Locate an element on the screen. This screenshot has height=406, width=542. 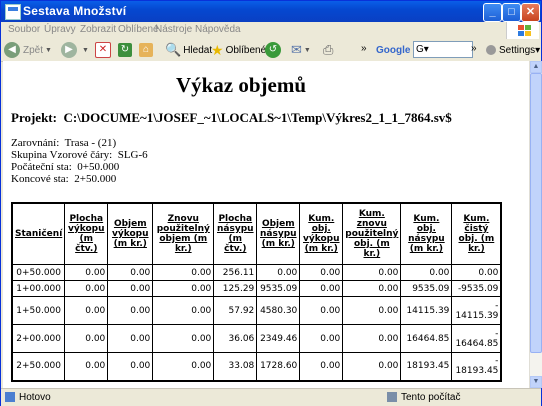
table-cell: -16464.85 is located at coordinates (476, 338).